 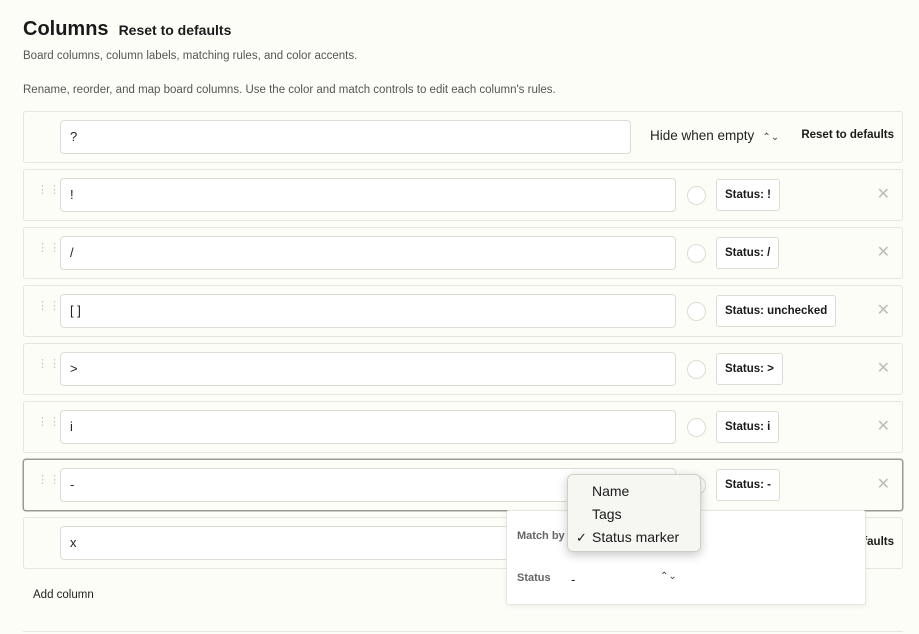 I want to click on column-row-top: ? Hide when empty ⌃⌄ Reset to defaults, so click(x=463, y=137).